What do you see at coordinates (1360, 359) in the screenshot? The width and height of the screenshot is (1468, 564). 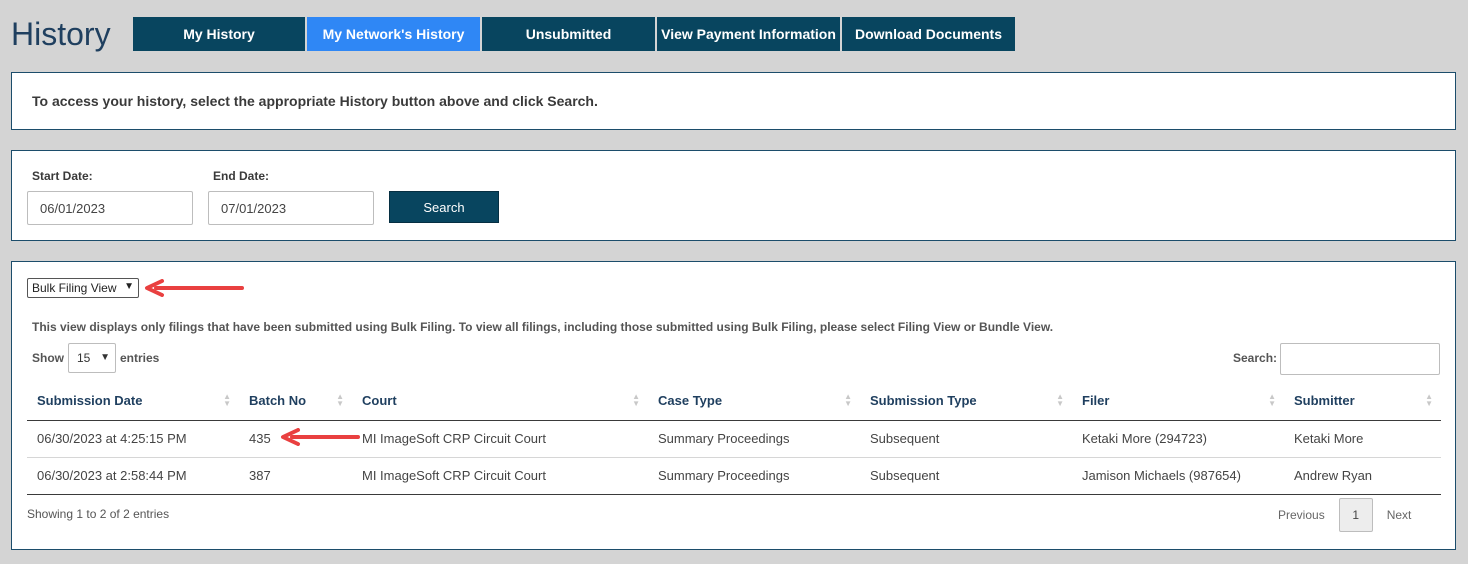 I see `table-search-input` at bounding box center [1360, 359].